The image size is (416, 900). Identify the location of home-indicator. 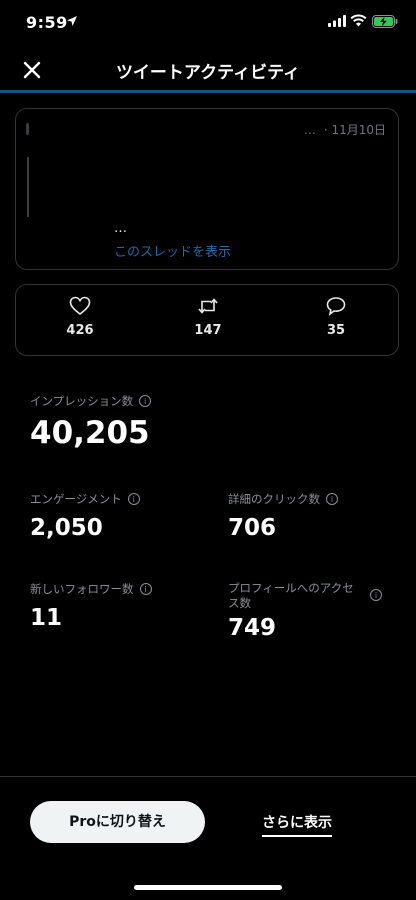
(208, 887).